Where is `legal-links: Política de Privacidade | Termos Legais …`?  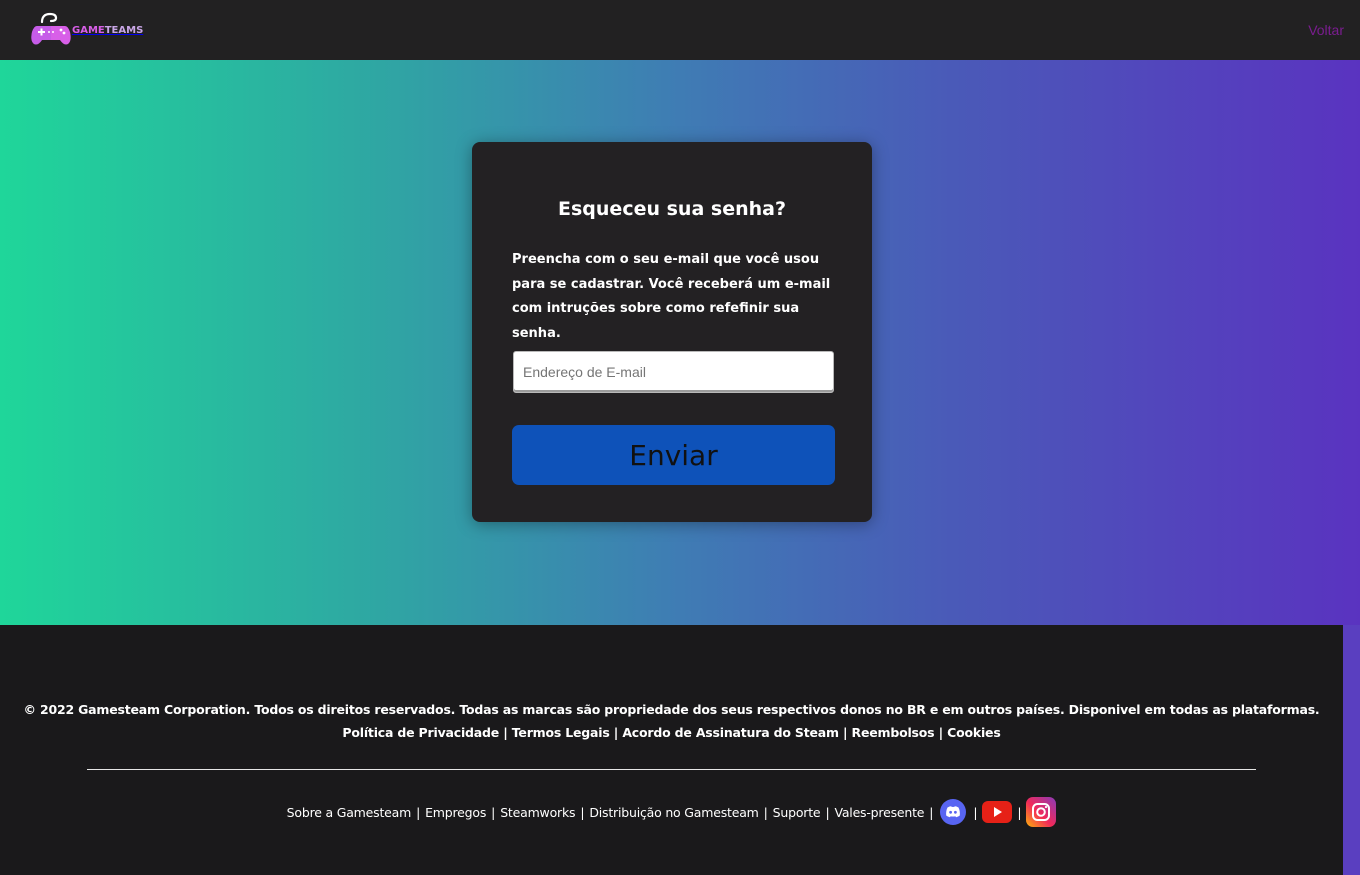
legal-links: Política de Privacidade | Termos Legais … is located at coordinates (671, 732).